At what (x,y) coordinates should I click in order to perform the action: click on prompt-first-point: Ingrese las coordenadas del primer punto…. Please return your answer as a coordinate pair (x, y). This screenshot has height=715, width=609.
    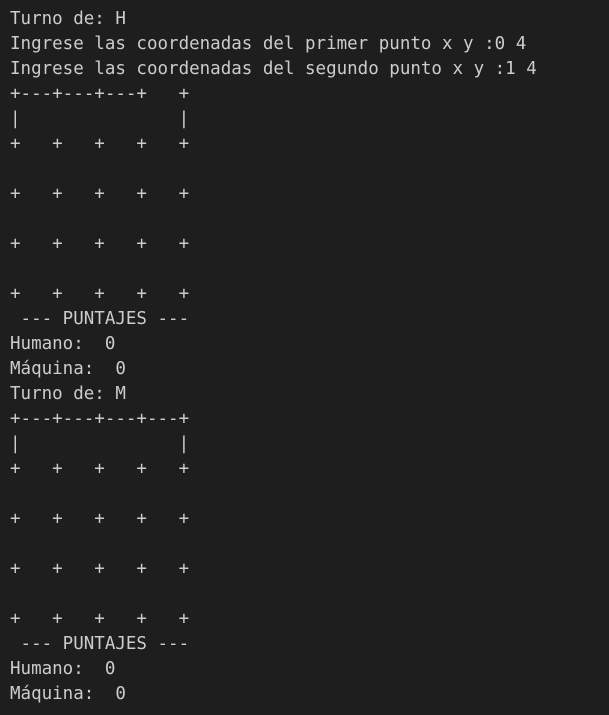
    Looking at the image, I should click on (268, 44).